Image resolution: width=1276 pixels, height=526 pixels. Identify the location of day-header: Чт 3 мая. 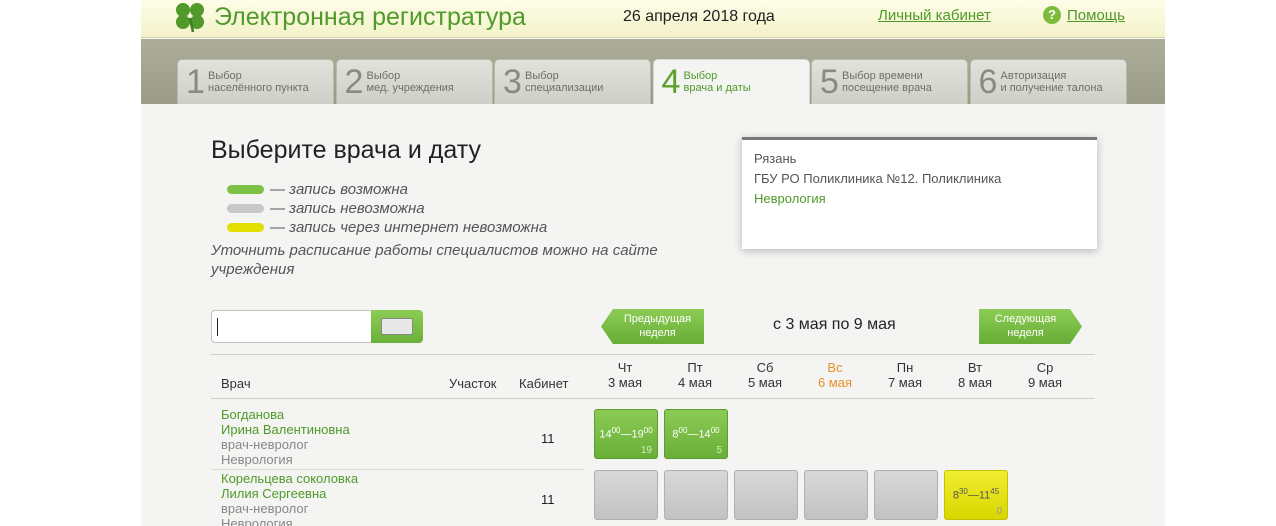
(625, 375).